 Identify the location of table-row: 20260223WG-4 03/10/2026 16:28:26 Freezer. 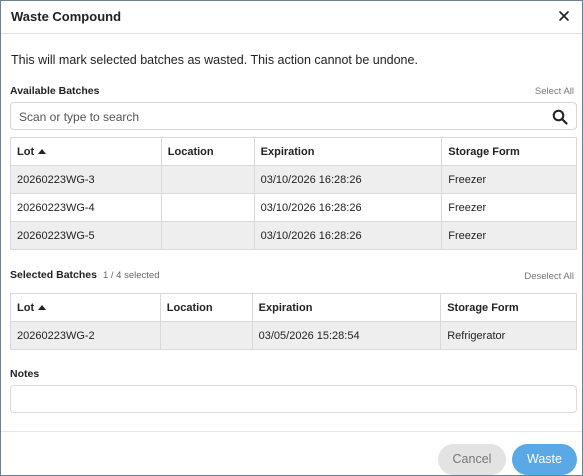
(293, 207).